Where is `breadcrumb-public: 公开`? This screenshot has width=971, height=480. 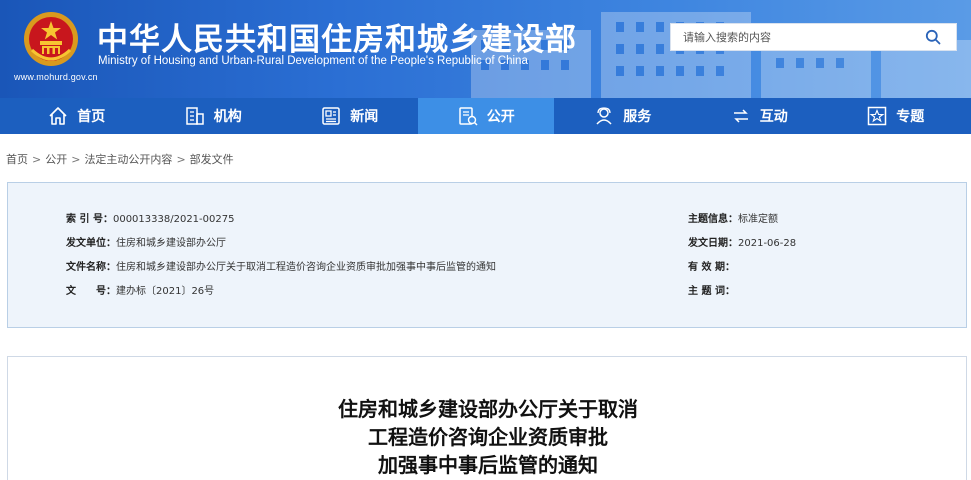
breadcrumb-public: 公开 is located at coordinates (56, 159).